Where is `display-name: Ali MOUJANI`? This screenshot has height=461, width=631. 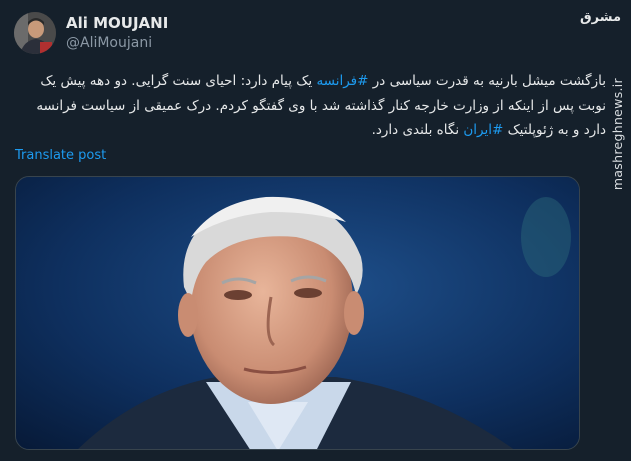
display-name: Ali MOUJANI is located at coordinates (117, 23).